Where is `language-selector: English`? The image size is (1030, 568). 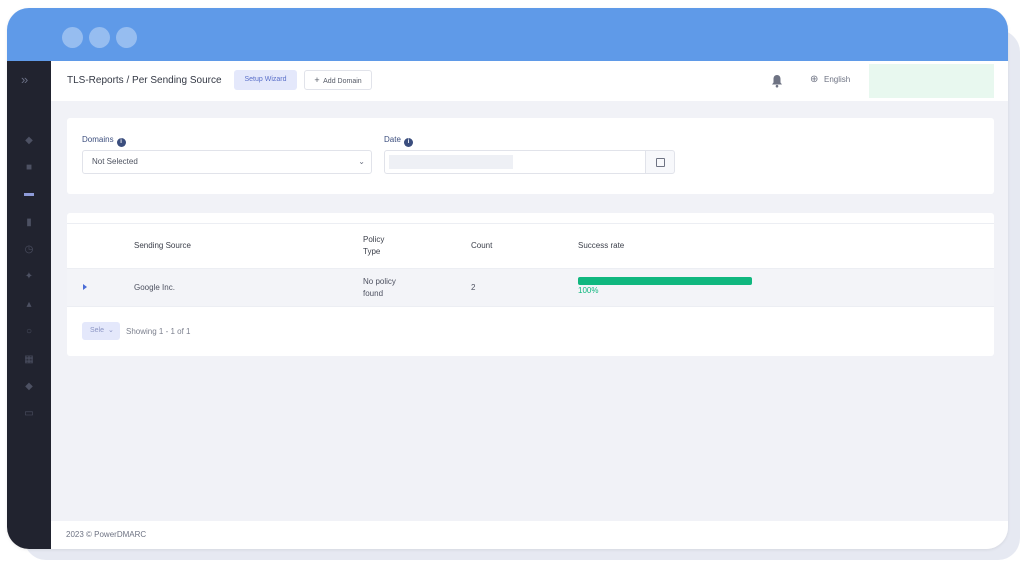 language-selector: English is located at coordinates (837, 79).